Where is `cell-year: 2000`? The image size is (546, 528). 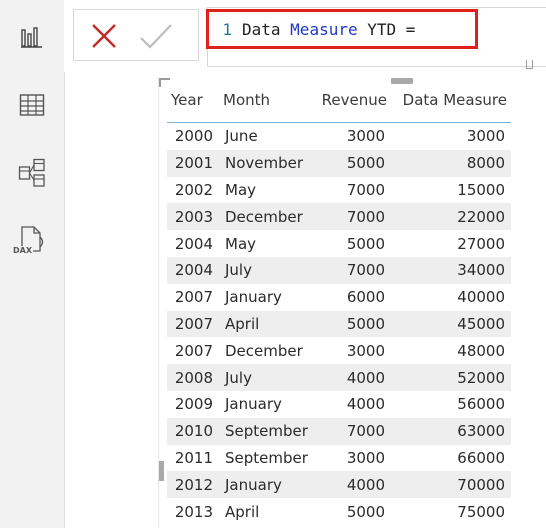 cell-year: 2000 is located at coordinates (193, 136).